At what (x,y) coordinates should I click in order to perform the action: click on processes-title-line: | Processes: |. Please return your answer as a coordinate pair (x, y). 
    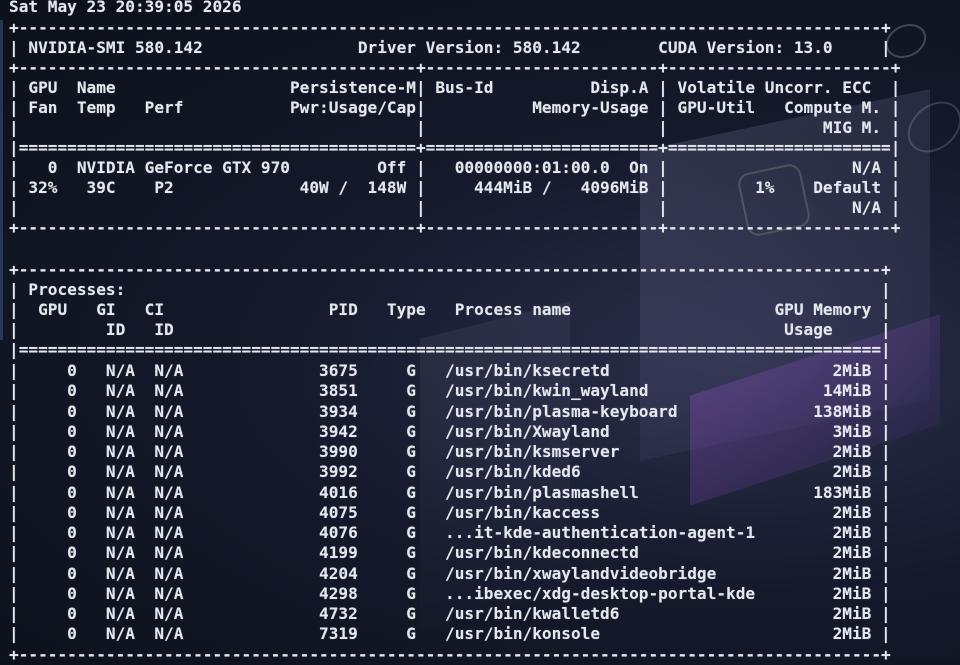
    Looking at the image, I should click on (450, 289).